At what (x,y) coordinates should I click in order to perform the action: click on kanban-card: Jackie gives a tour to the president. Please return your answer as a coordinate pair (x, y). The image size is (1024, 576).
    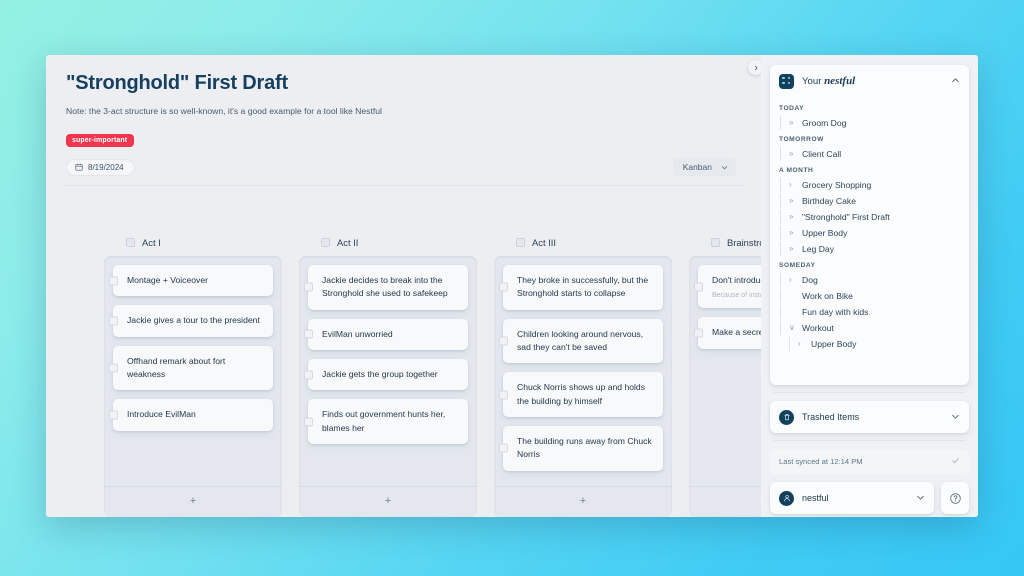
    Looking at the image, I should click on (191, 321).